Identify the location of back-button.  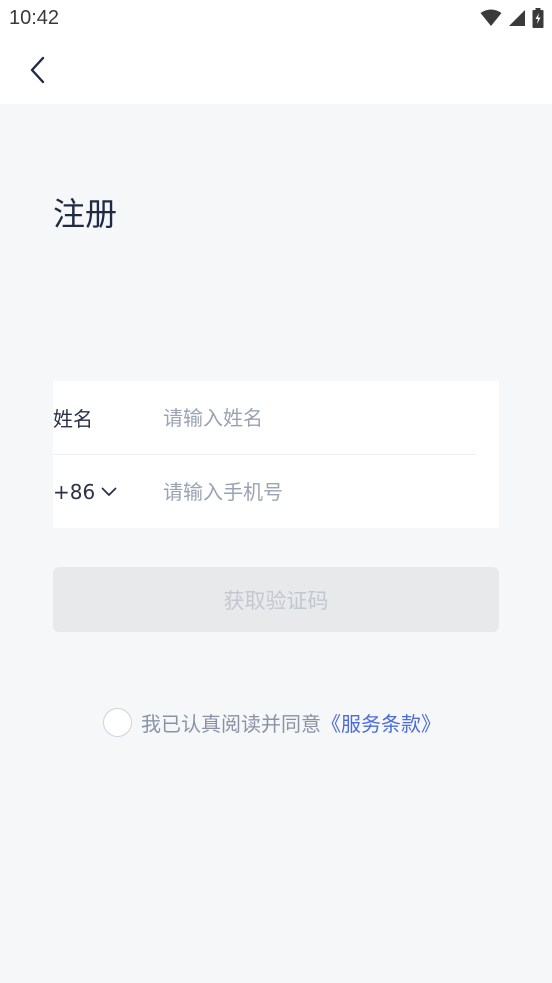
(38, 70).